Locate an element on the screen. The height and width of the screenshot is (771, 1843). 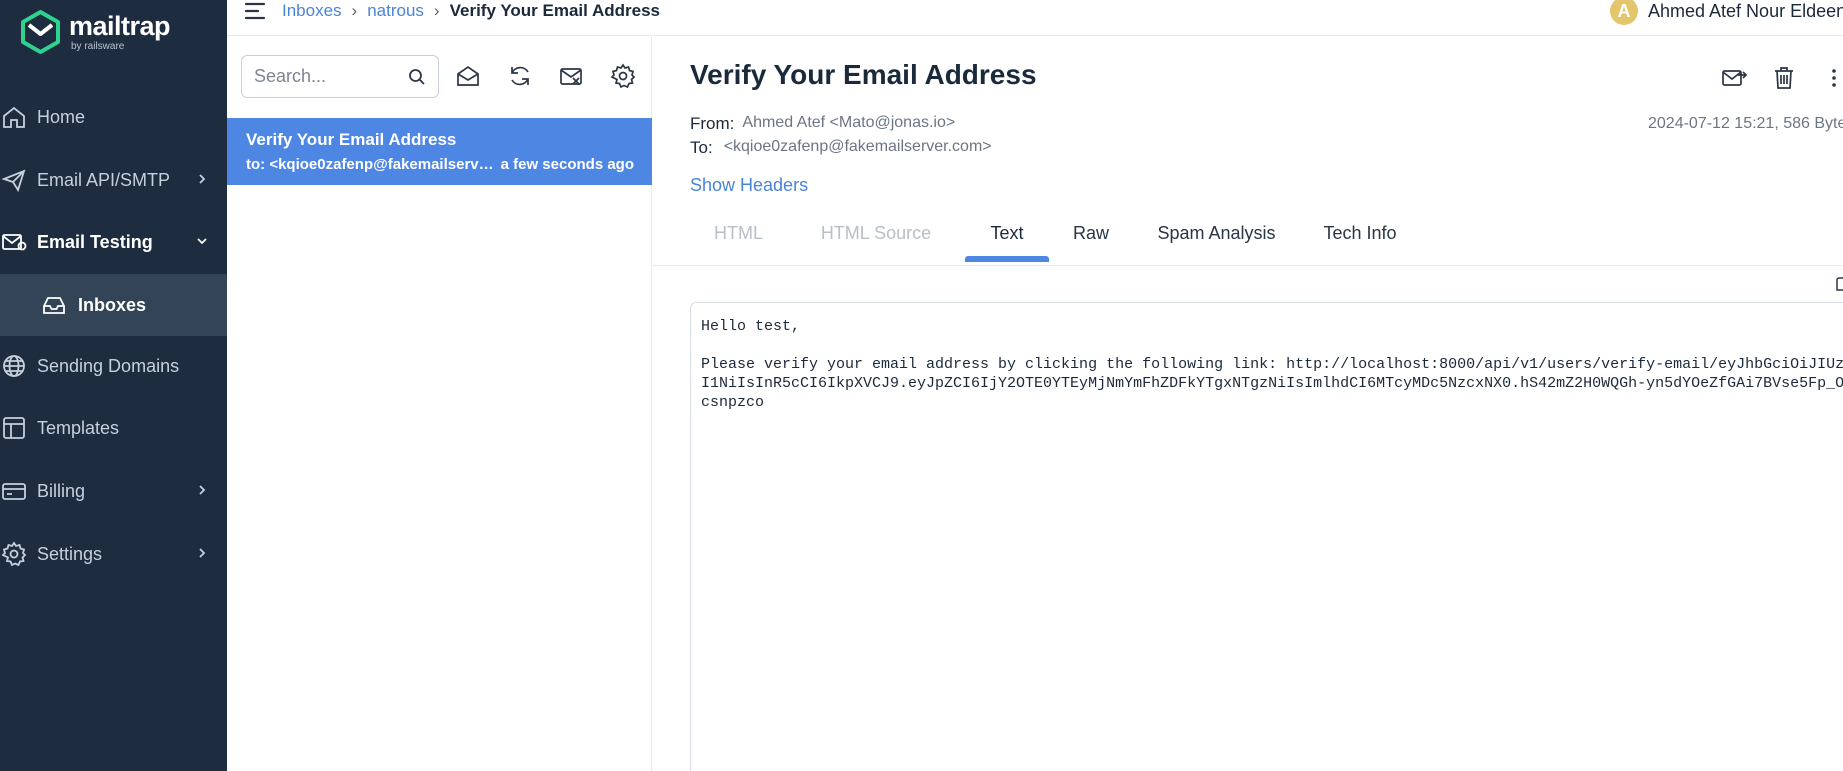
from-label: From: is located at coordinates (712, 123).